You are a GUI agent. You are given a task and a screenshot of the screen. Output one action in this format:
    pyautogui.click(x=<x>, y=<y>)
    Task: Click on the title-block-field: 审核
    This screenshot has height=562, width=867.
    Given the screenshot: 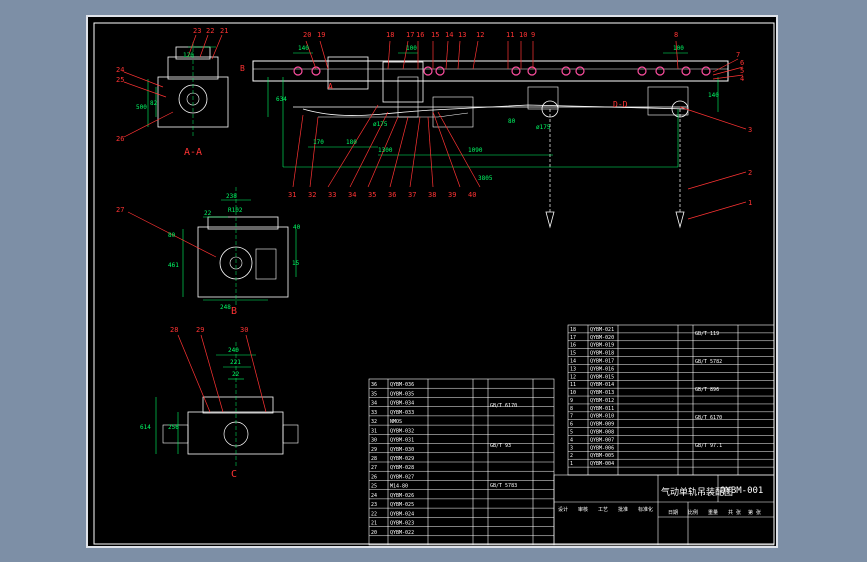 What is the action you would take?
    pyautogui.click(x=583, y=509)
    